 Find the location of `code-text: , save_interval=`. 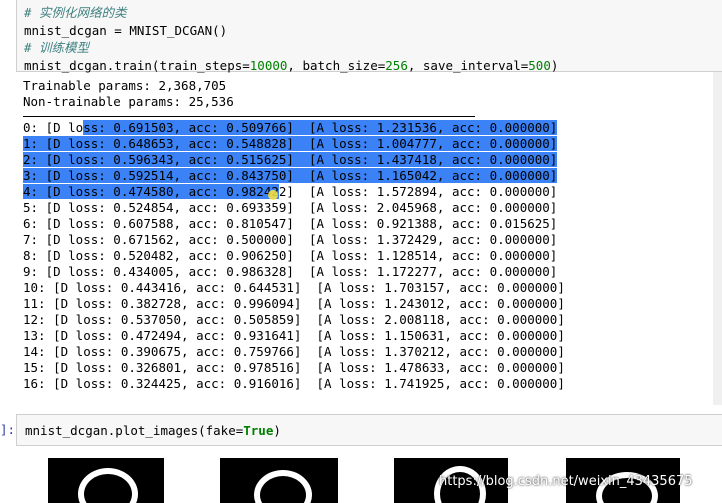

code-text: , save_interval= is located at coordinates (468, 65).